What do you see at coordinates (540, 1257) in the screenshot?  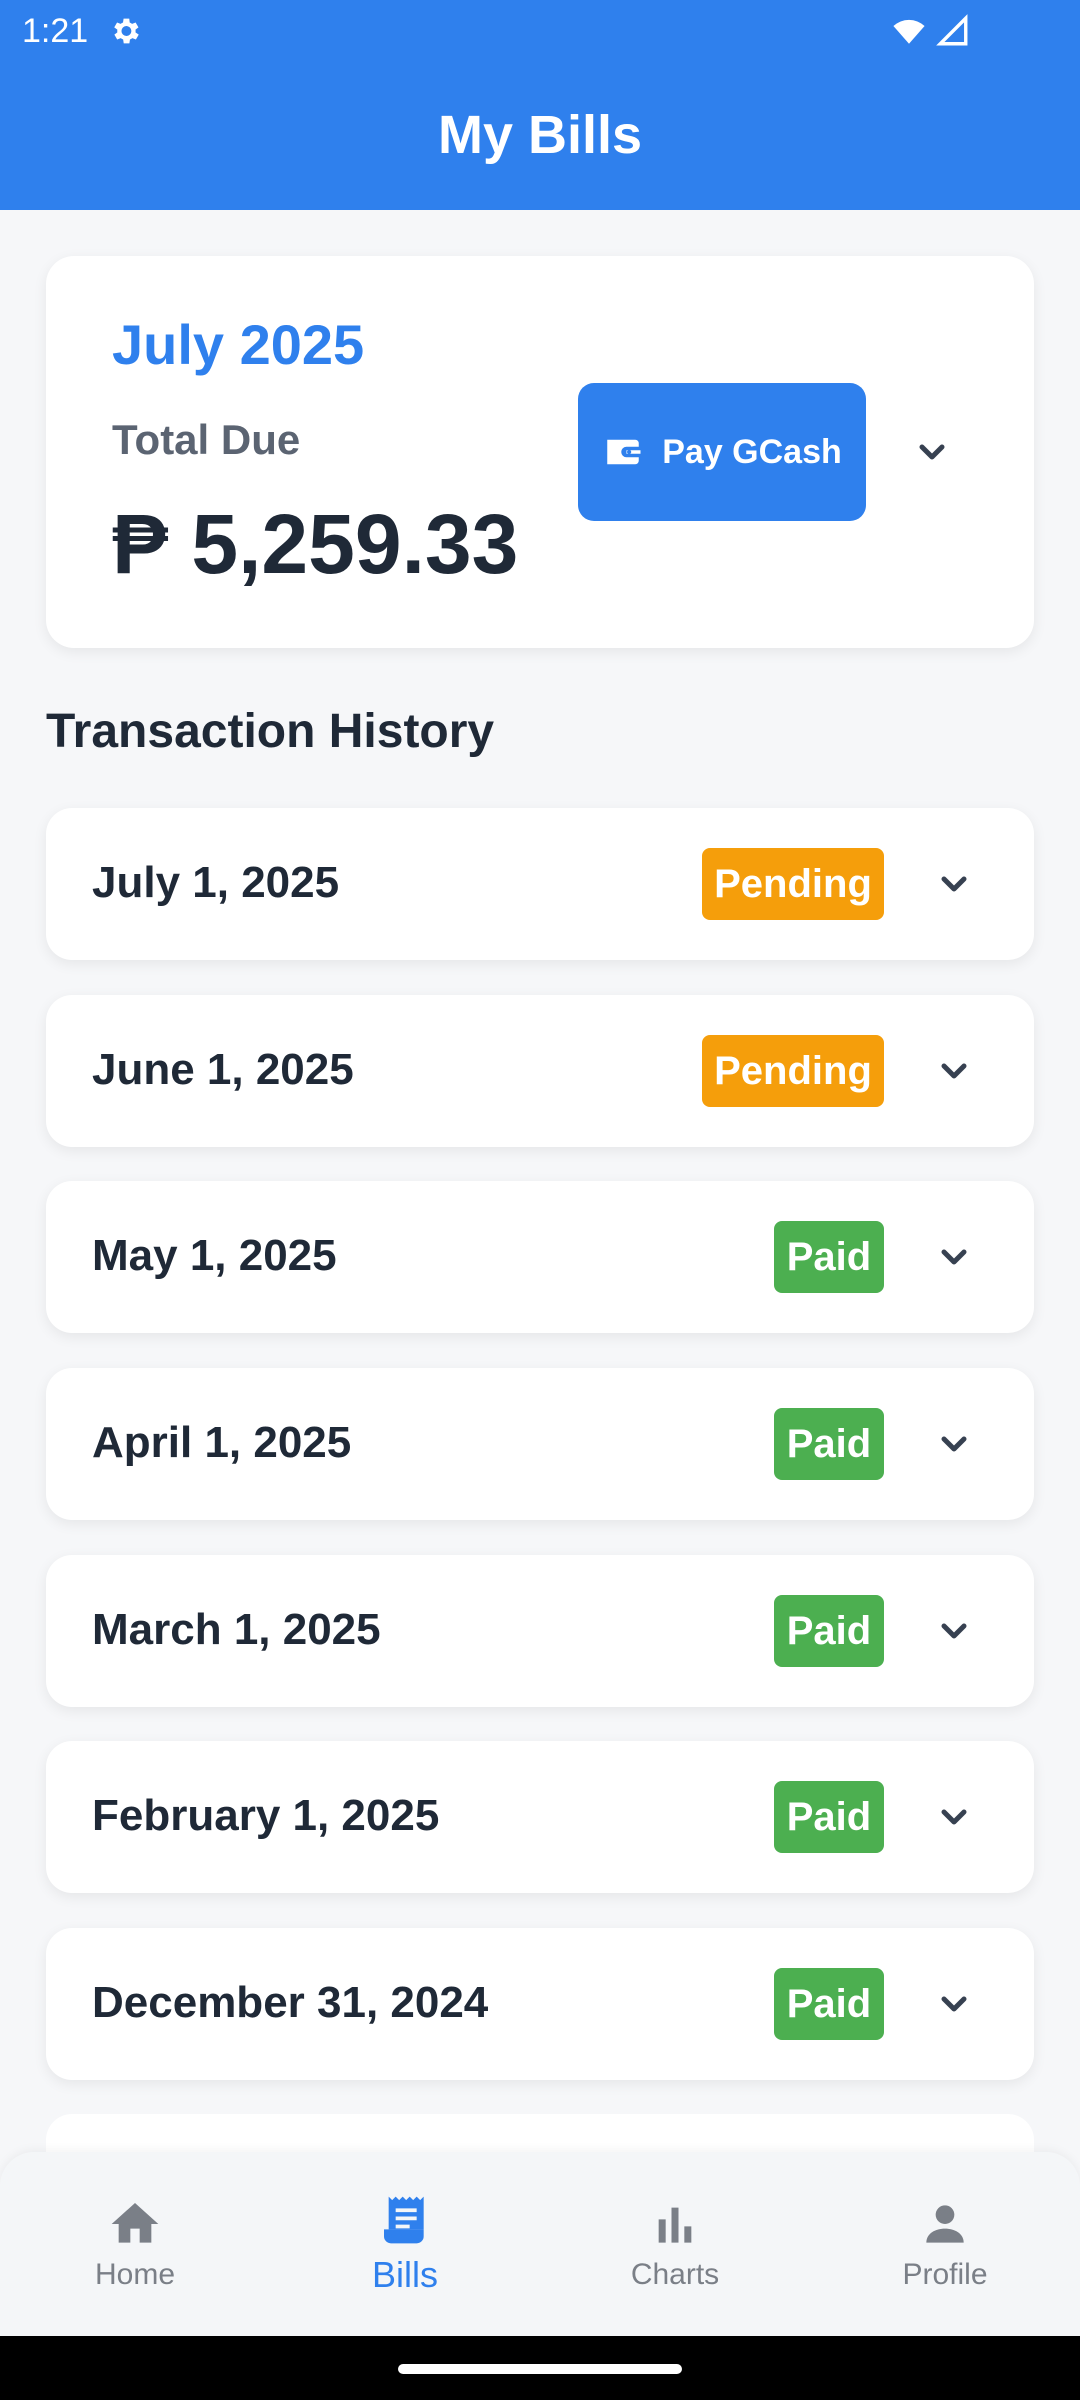 I see `transaction-row: May 1, 2025 Paid` at bounding box center [540, 1257].